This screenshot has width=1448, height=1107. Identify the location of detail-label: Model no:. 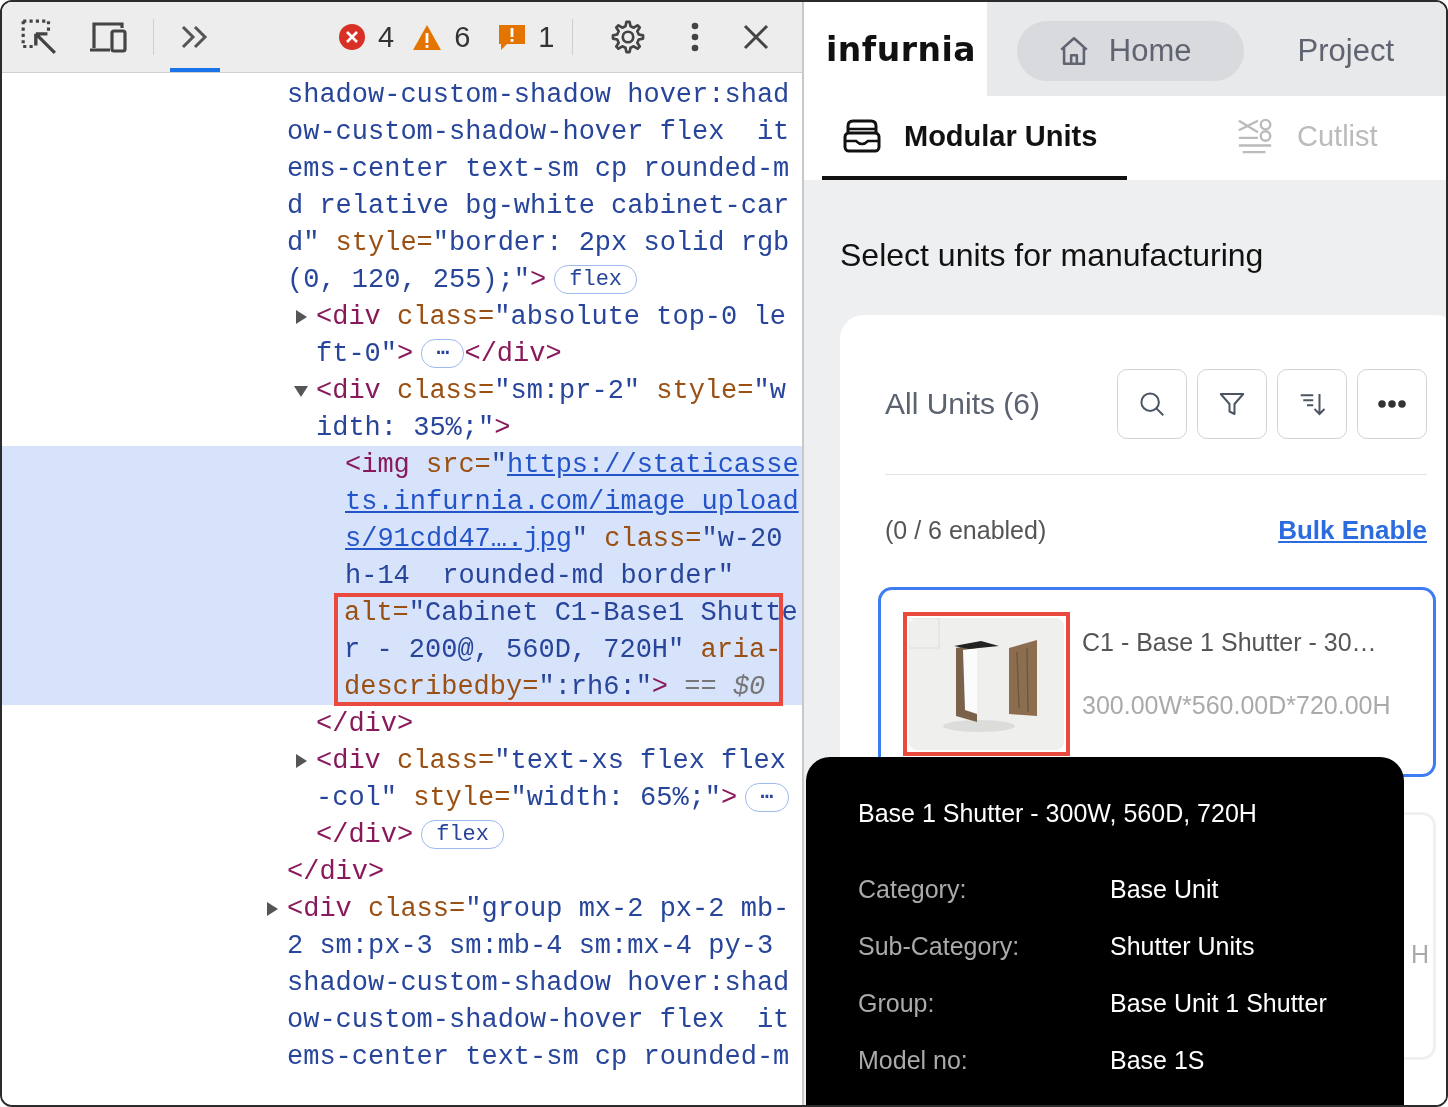
(913, 1060).